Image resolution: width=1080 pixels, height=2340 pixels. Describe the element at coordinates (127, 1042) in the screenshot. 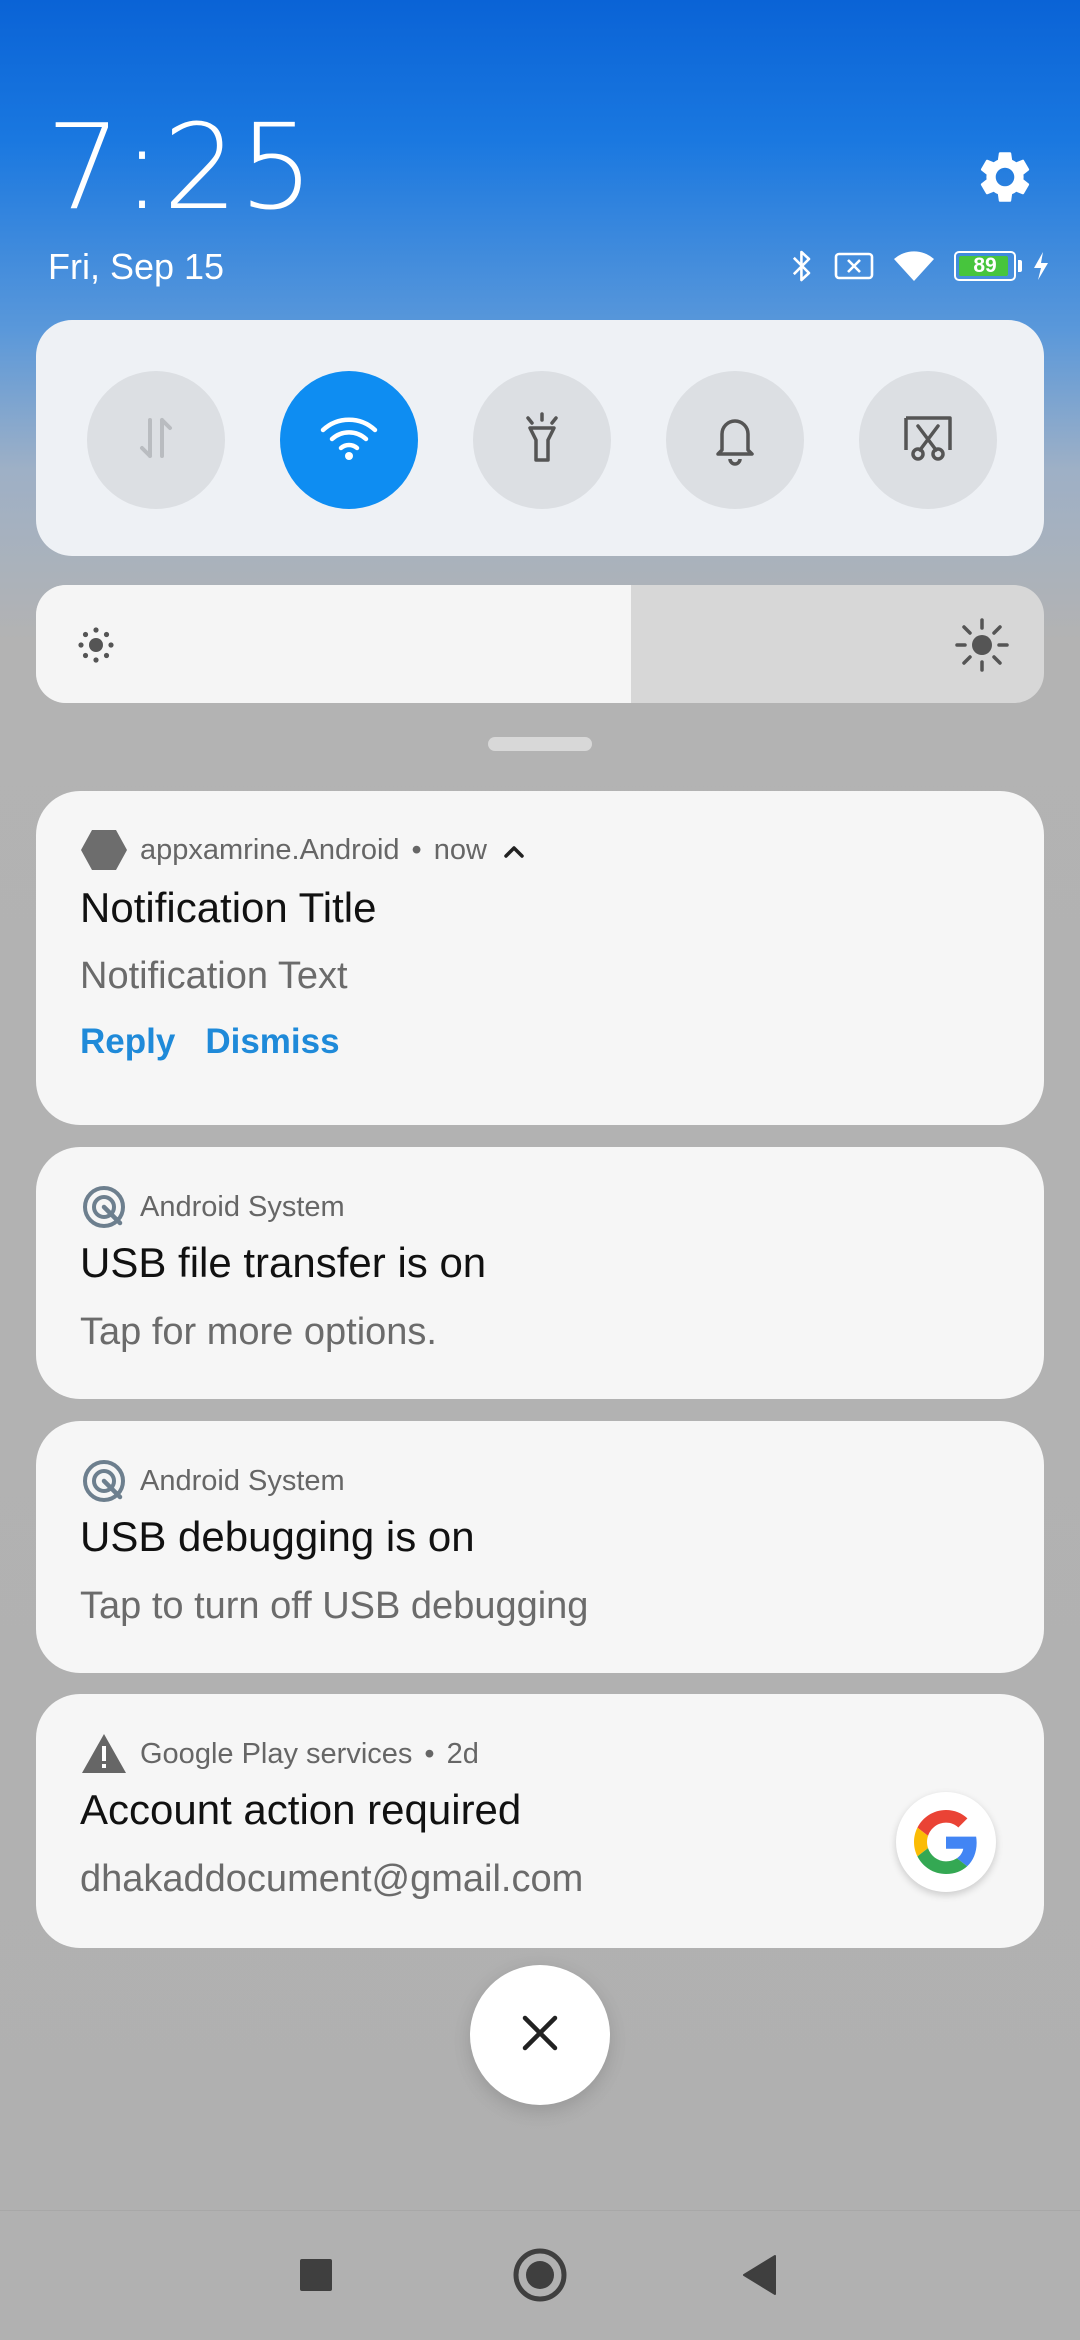

I see `reply-button: Reply` at that location.